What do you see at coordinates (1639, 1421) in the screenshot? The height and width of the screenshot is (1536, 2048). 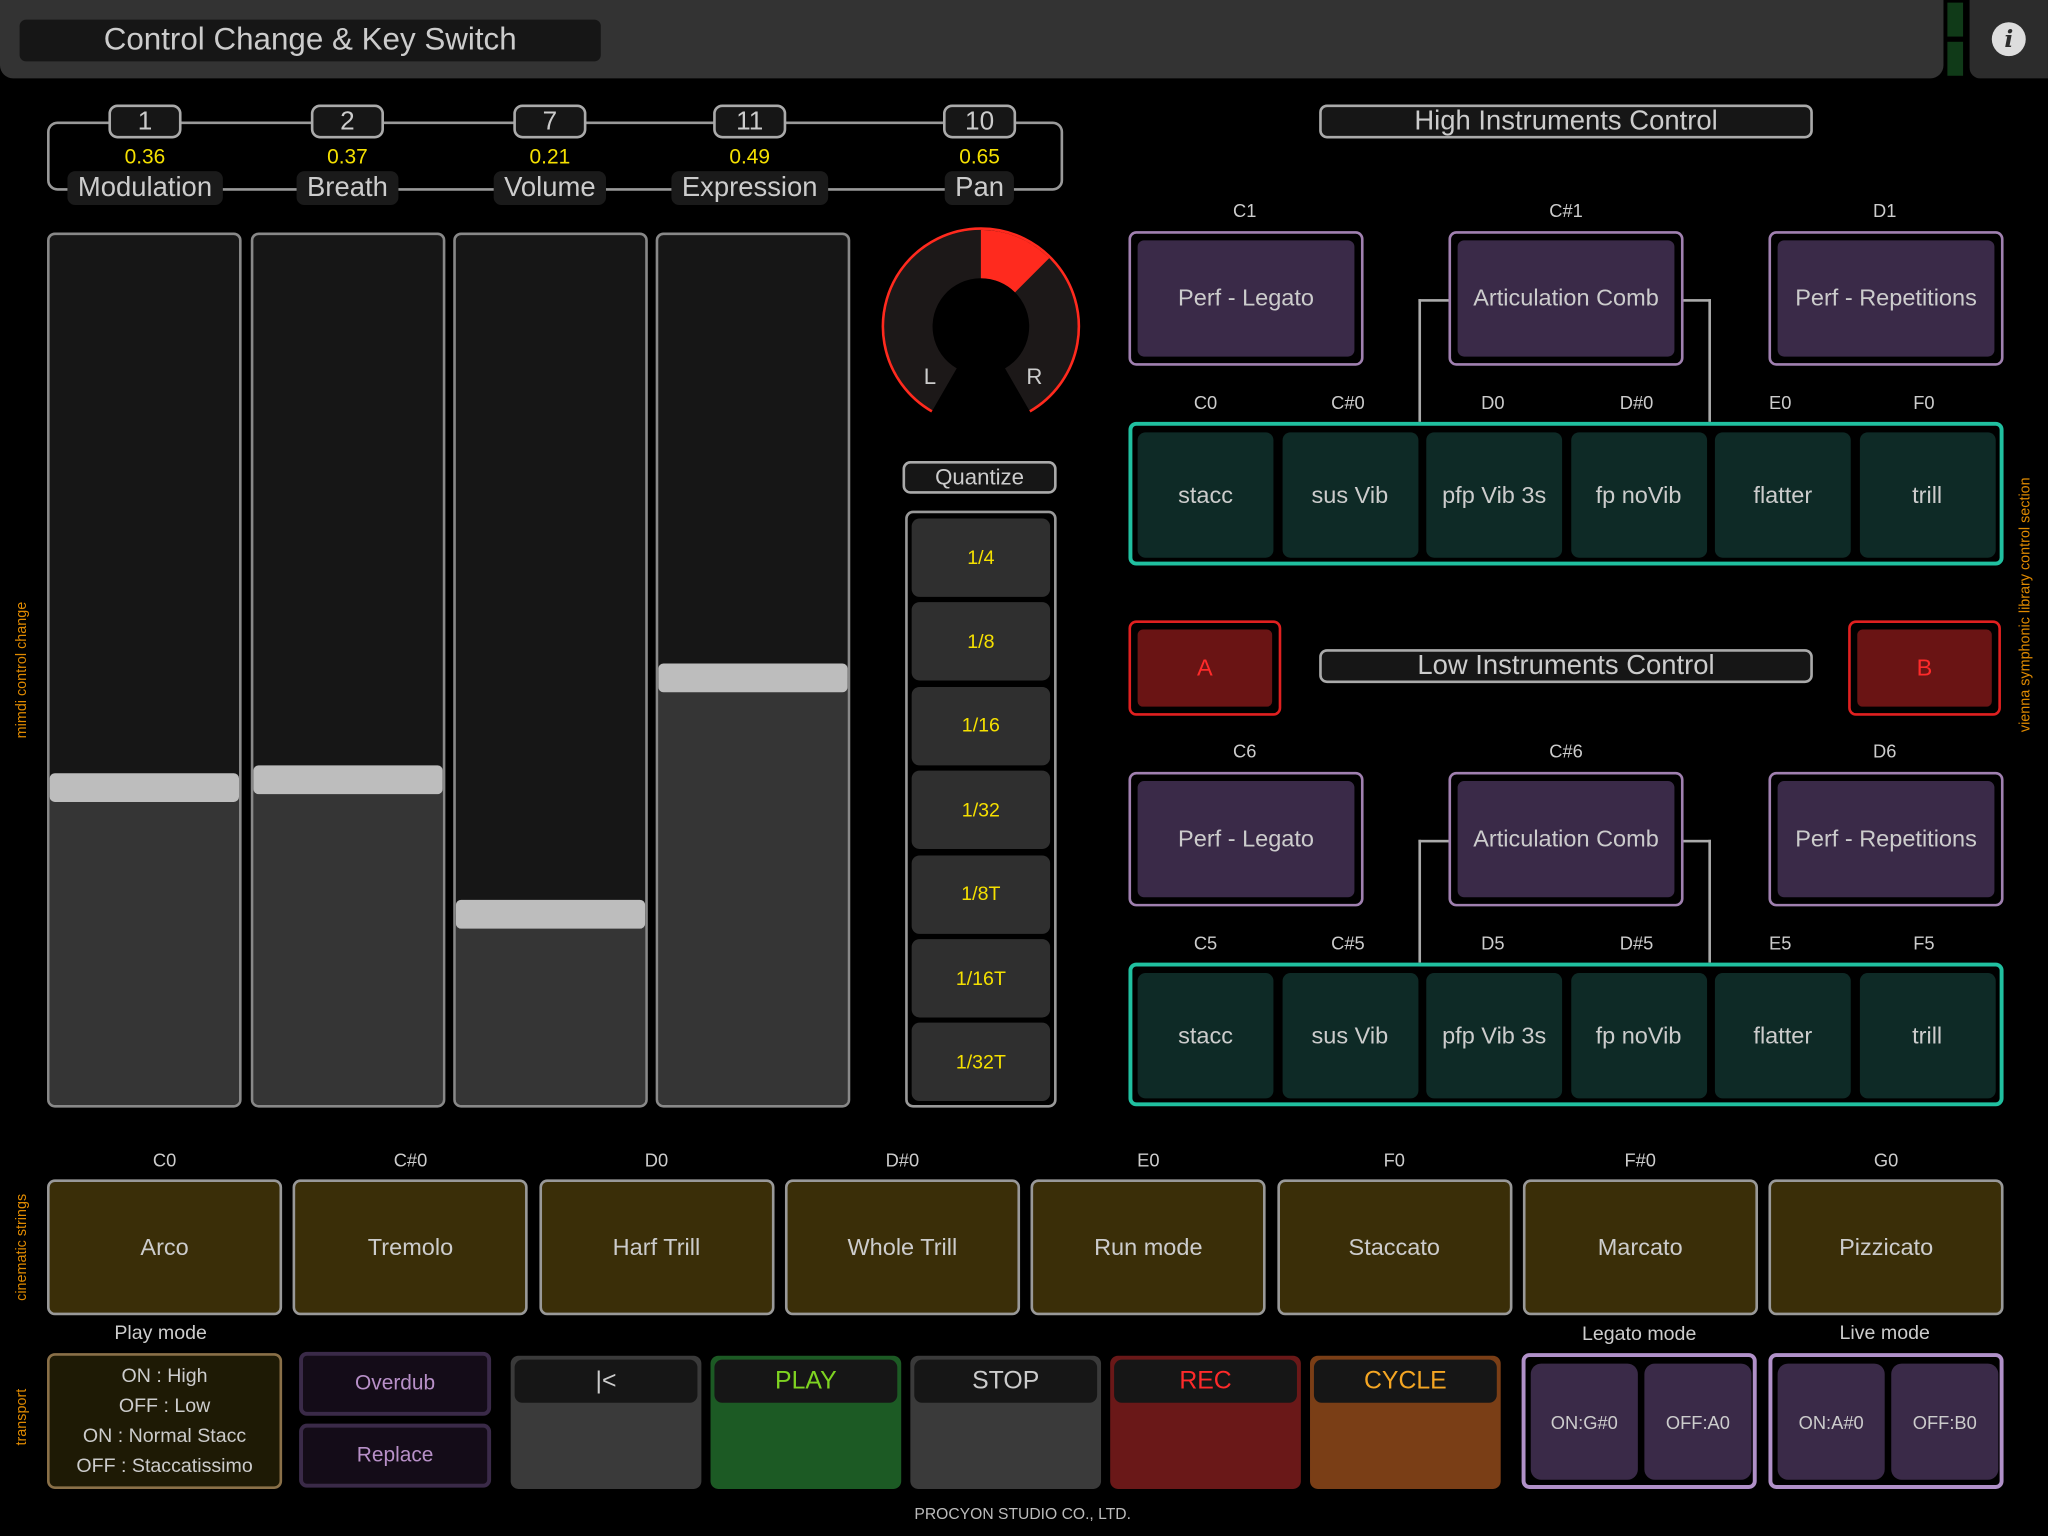 I see `legato-mode-panel: ON:G#0 OFF:A0` at bounding box center [1639, 1421].